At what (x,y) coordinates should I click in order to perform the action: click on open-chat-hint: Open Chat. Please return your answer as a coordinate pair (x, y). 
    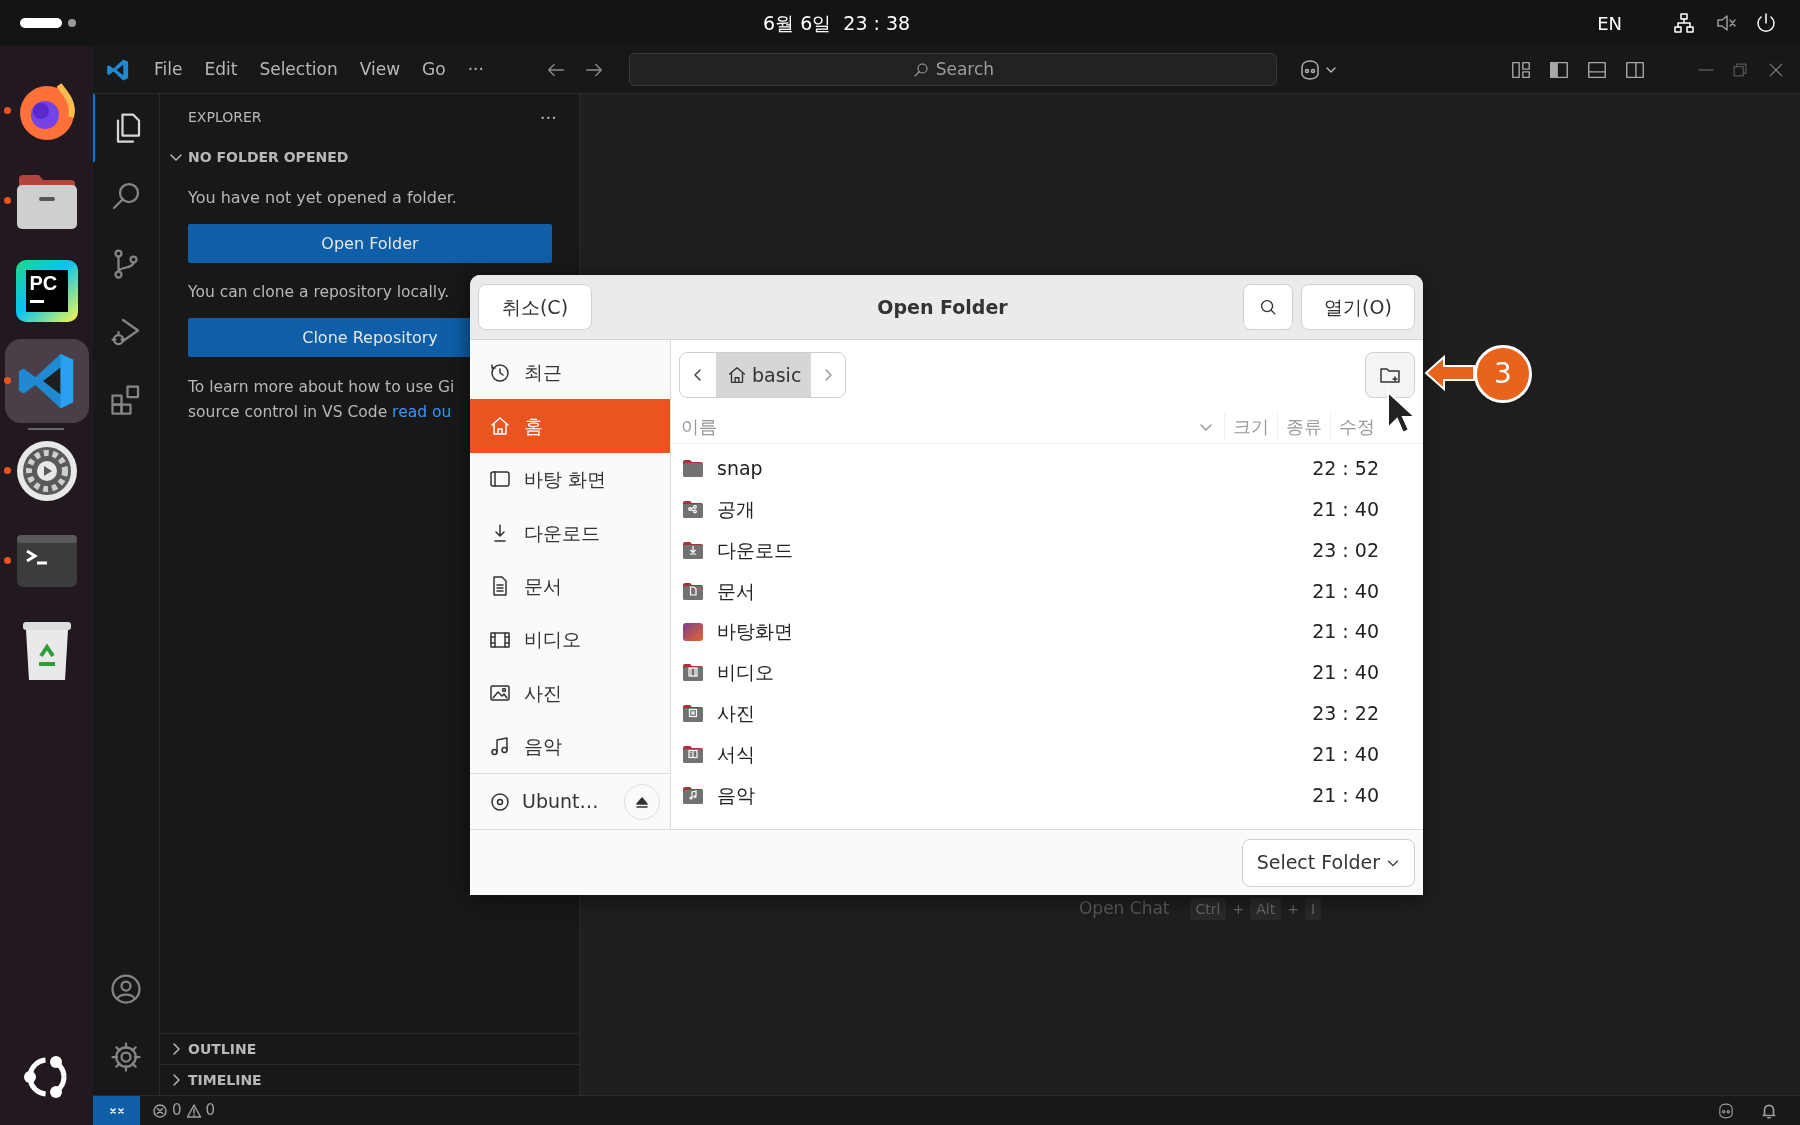
    Looking at the image, I should click on (1124, 909).